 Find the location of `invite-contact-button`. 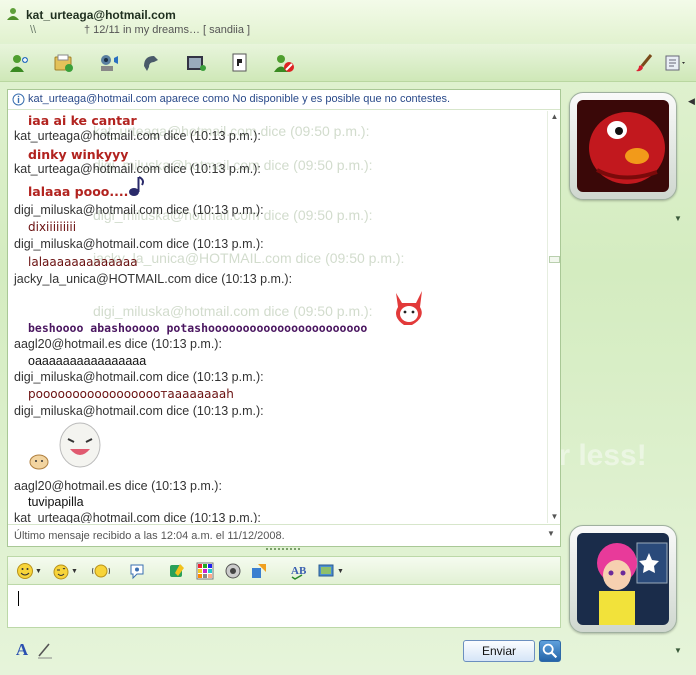

invite-contact-button is located at coordinates (20, 63).